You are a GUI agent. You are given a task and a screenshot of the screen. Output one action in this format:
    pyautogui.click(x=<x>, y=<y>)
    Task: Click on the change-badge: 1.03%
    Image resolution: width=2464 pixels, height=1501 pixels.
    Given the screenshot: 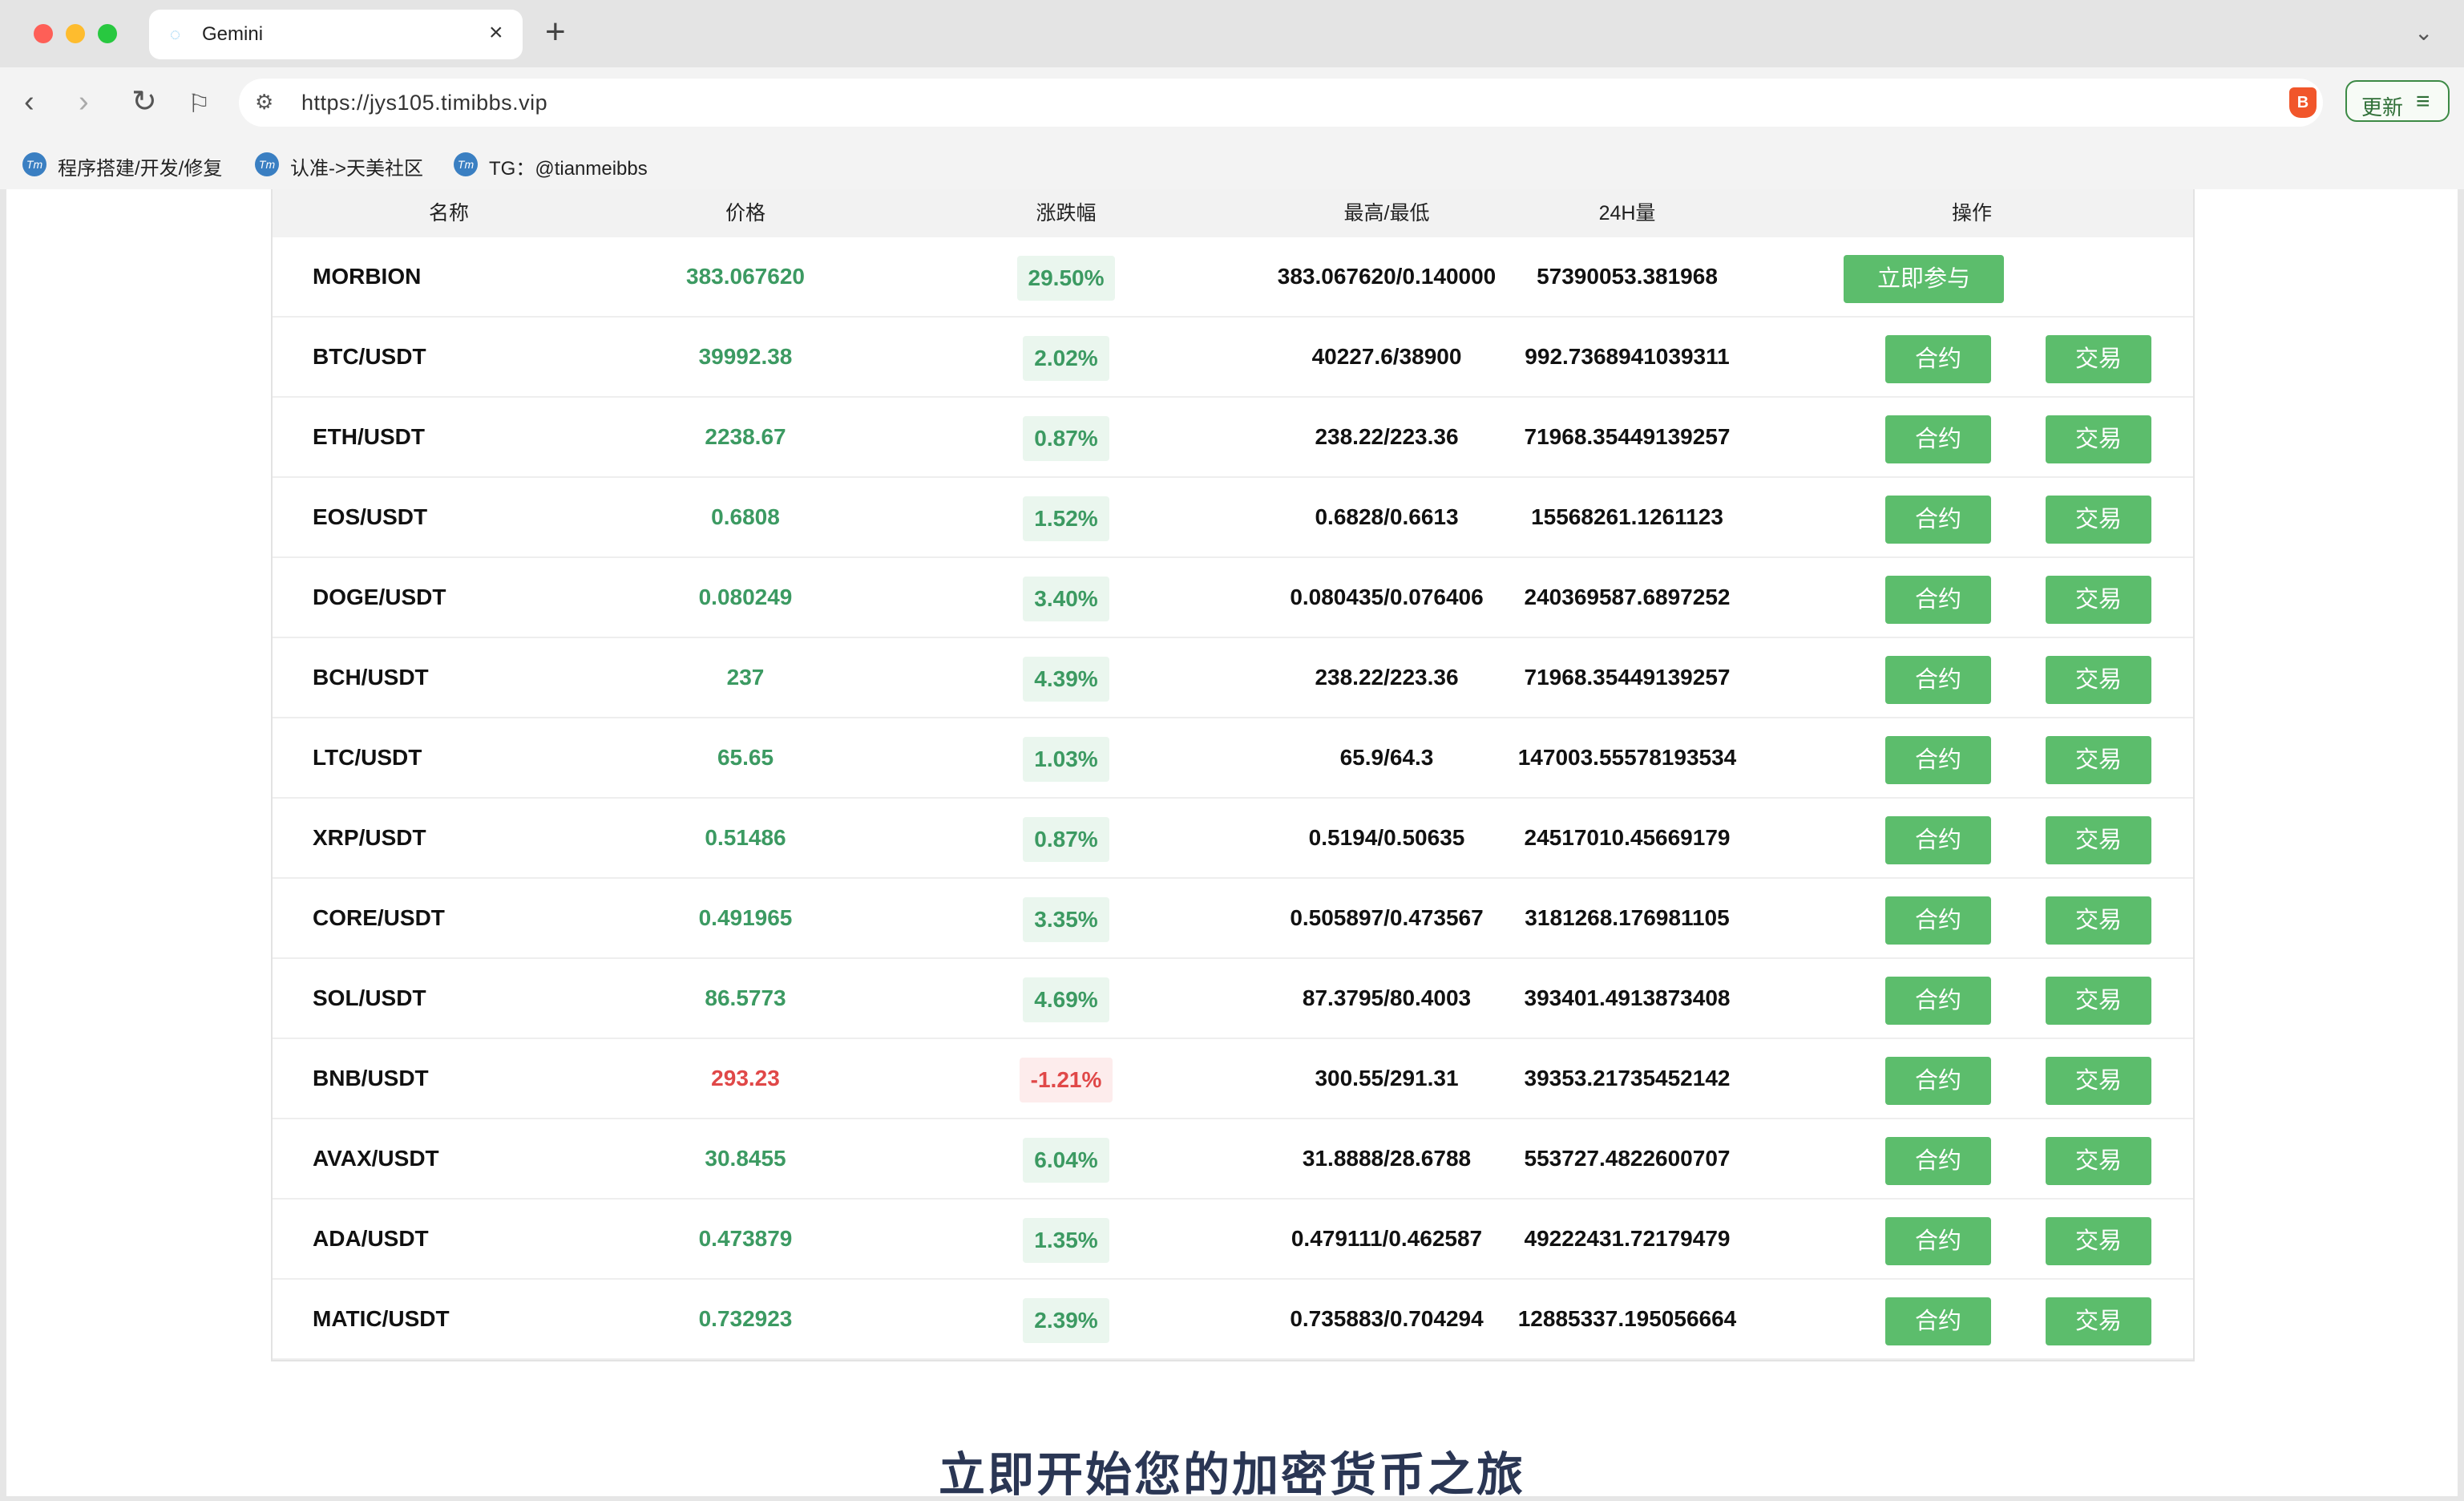 What is the action you would take?
    pyautogui.click(x=1066, y=759)
    